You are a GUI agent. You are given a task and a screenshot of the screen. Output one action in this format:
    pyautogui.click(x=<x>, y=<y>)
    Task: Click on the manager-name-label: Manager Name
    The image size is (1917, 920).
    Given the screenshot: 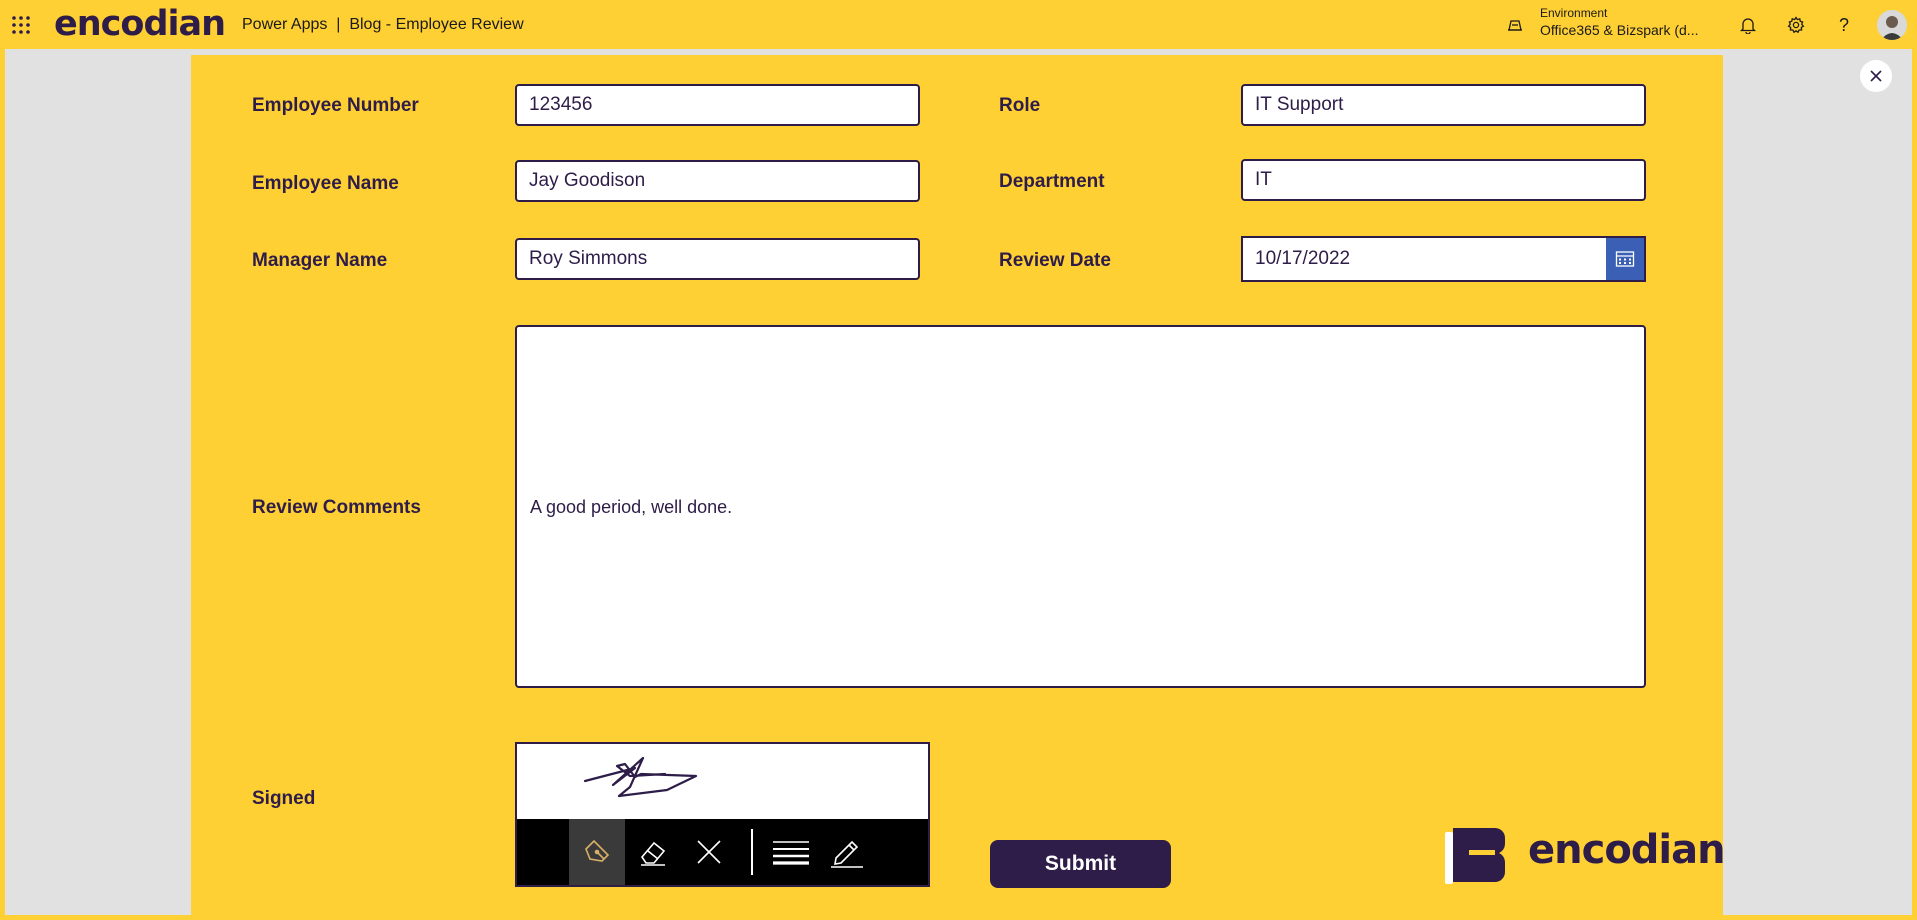 What is the action you would take?
    pyautogui.click(x=320, y=260)
    